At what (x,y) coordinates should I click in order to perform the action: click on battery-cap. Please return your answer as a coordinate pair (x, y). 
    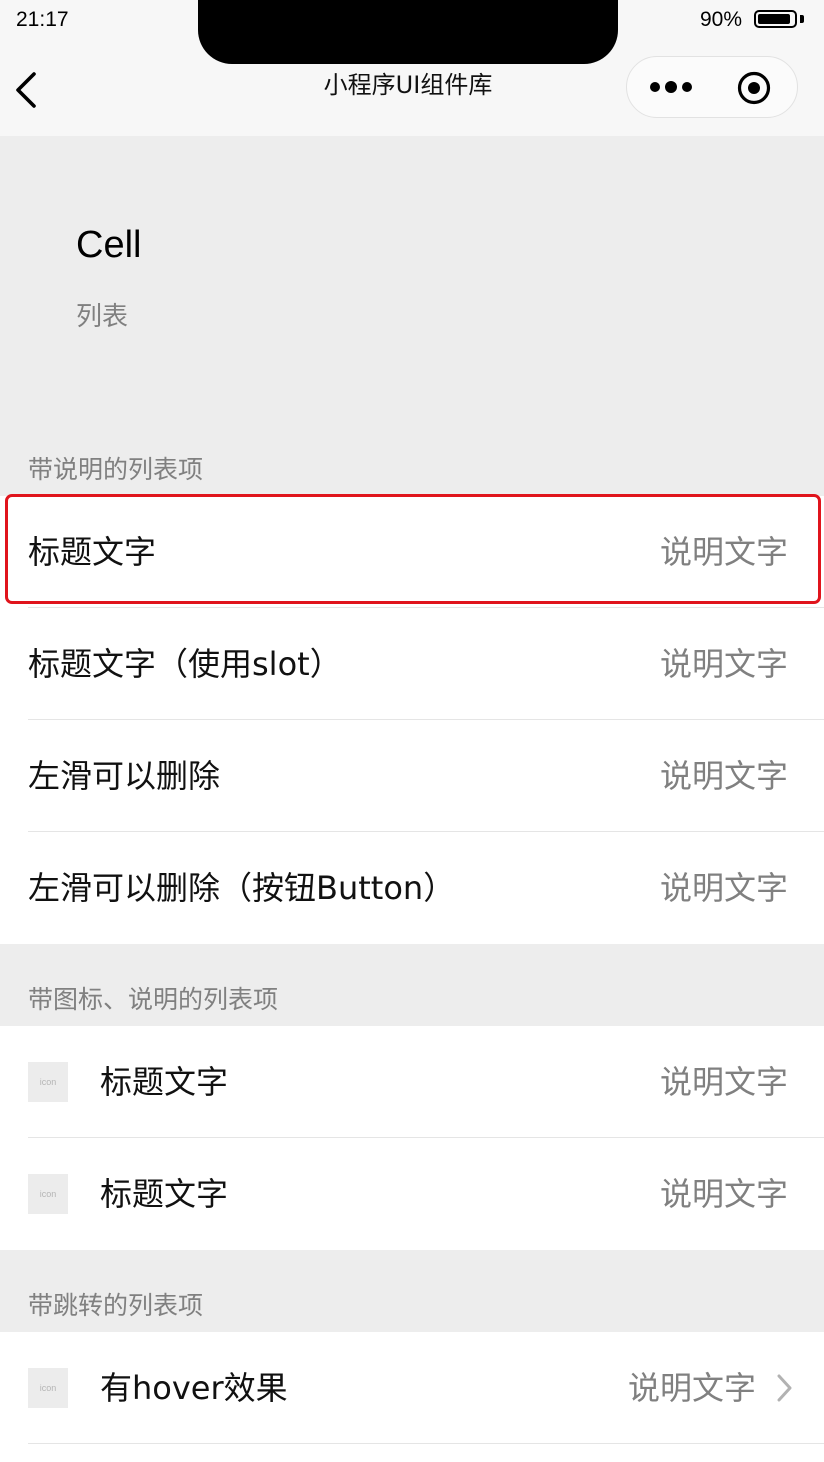
    Looking at the image, I should click on (802, 19).